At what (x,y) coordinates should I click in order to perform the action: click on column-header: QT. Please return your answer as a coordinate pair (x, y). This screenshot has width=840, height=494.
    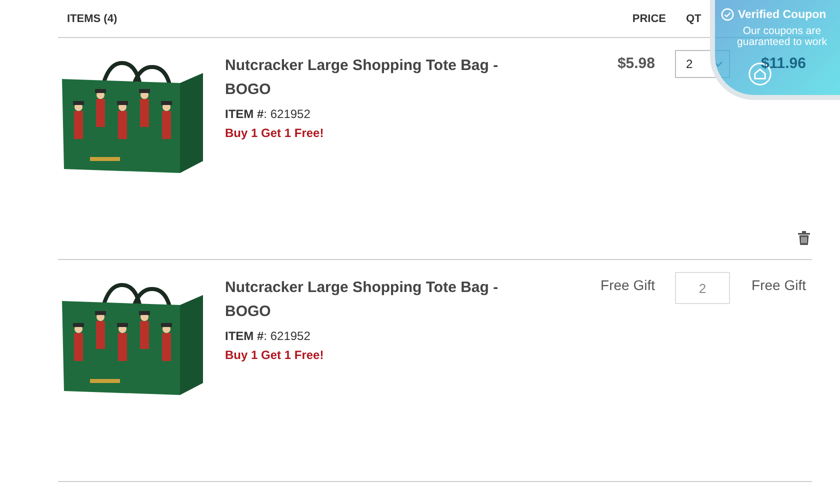
    Looking at the image, I should click on (694, 18).